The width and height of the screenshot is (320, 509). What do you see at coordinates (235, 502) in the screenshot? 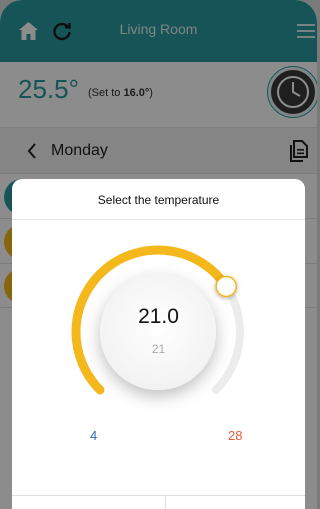
I see `ok-button` at bounding box center [235, 502].